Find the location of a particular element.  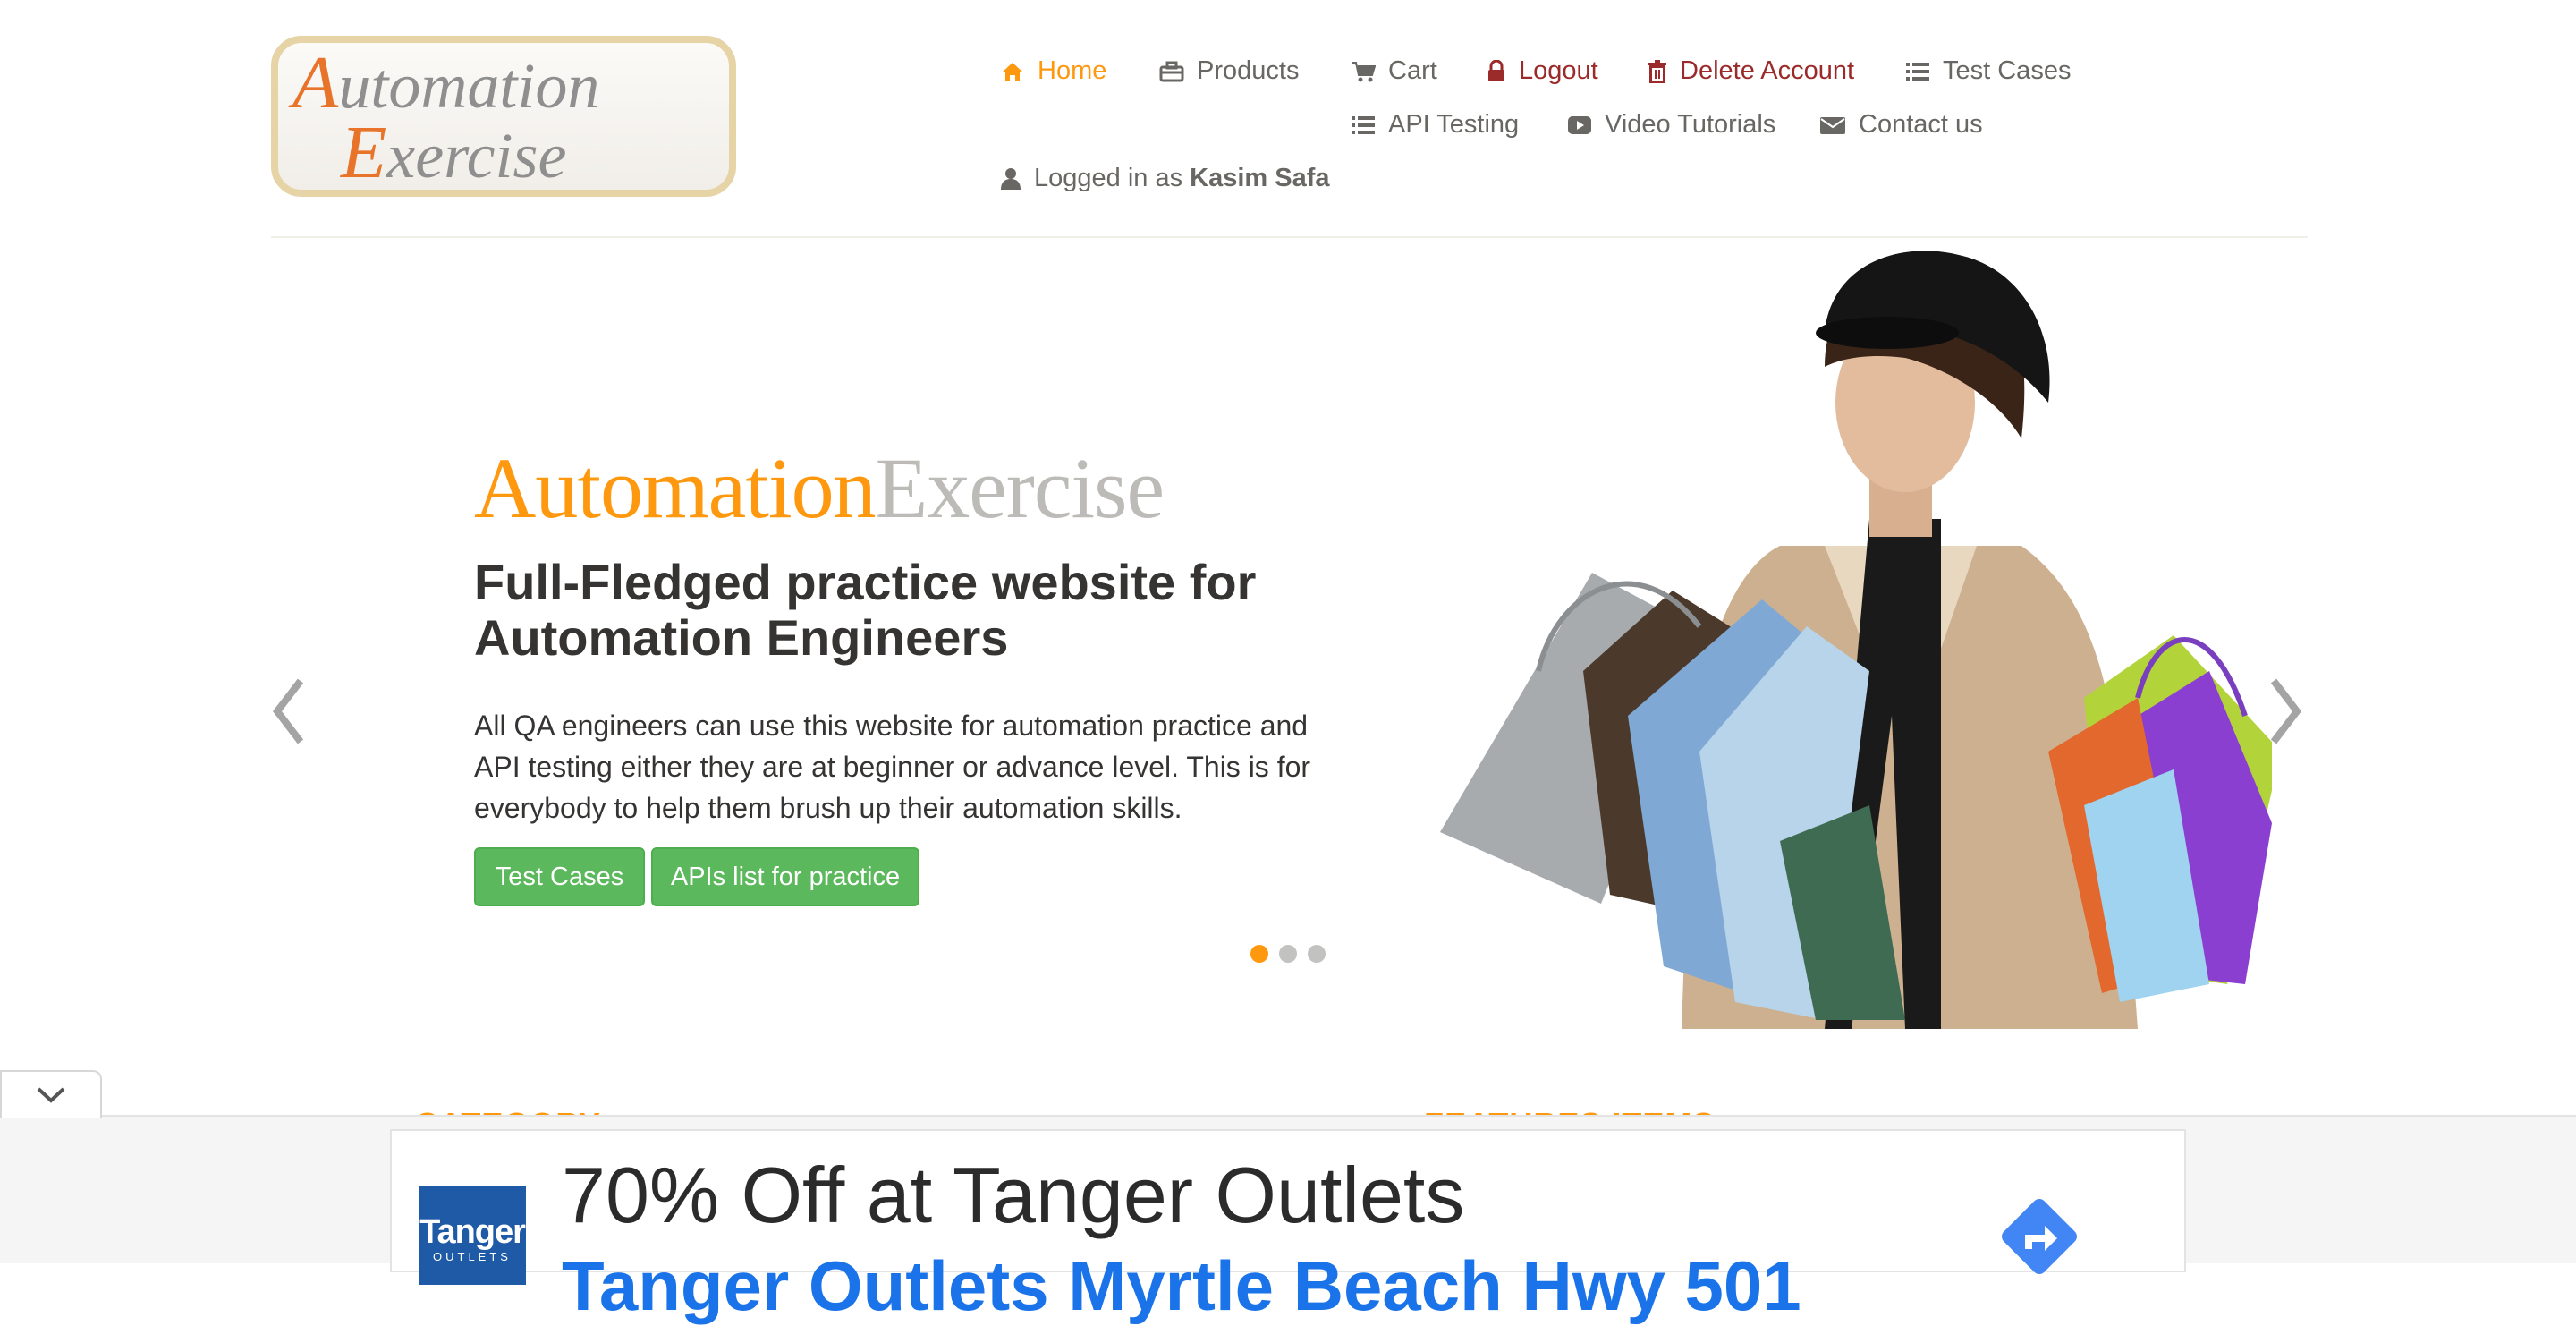

nav-api-testing: API Testing is located at coordinates (1435, 125).